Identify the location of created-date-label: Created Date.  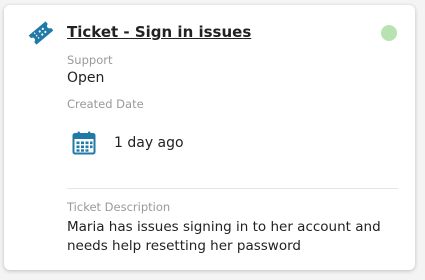
(105, 104).